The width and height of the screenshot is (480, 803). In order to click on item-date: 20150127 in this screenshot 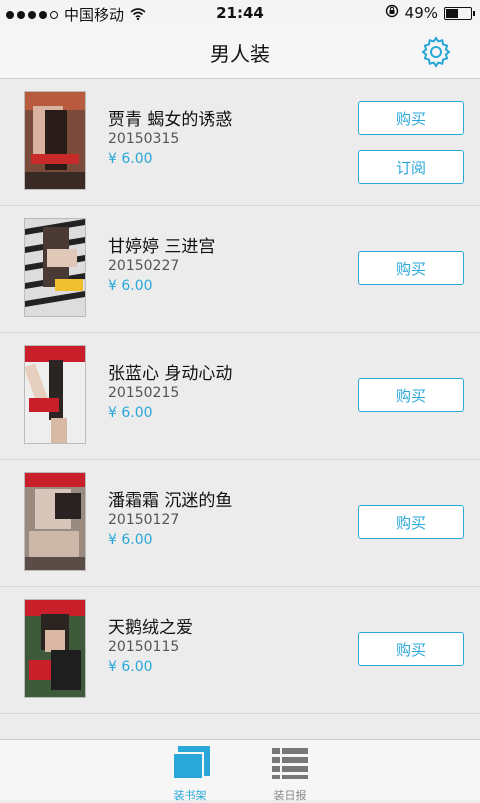, I will do `click(144, 520)`.